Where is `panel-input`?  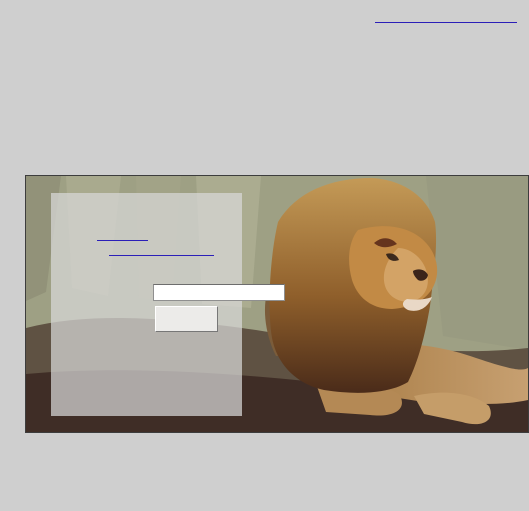 panel-input is located at coordinates (219, 292).